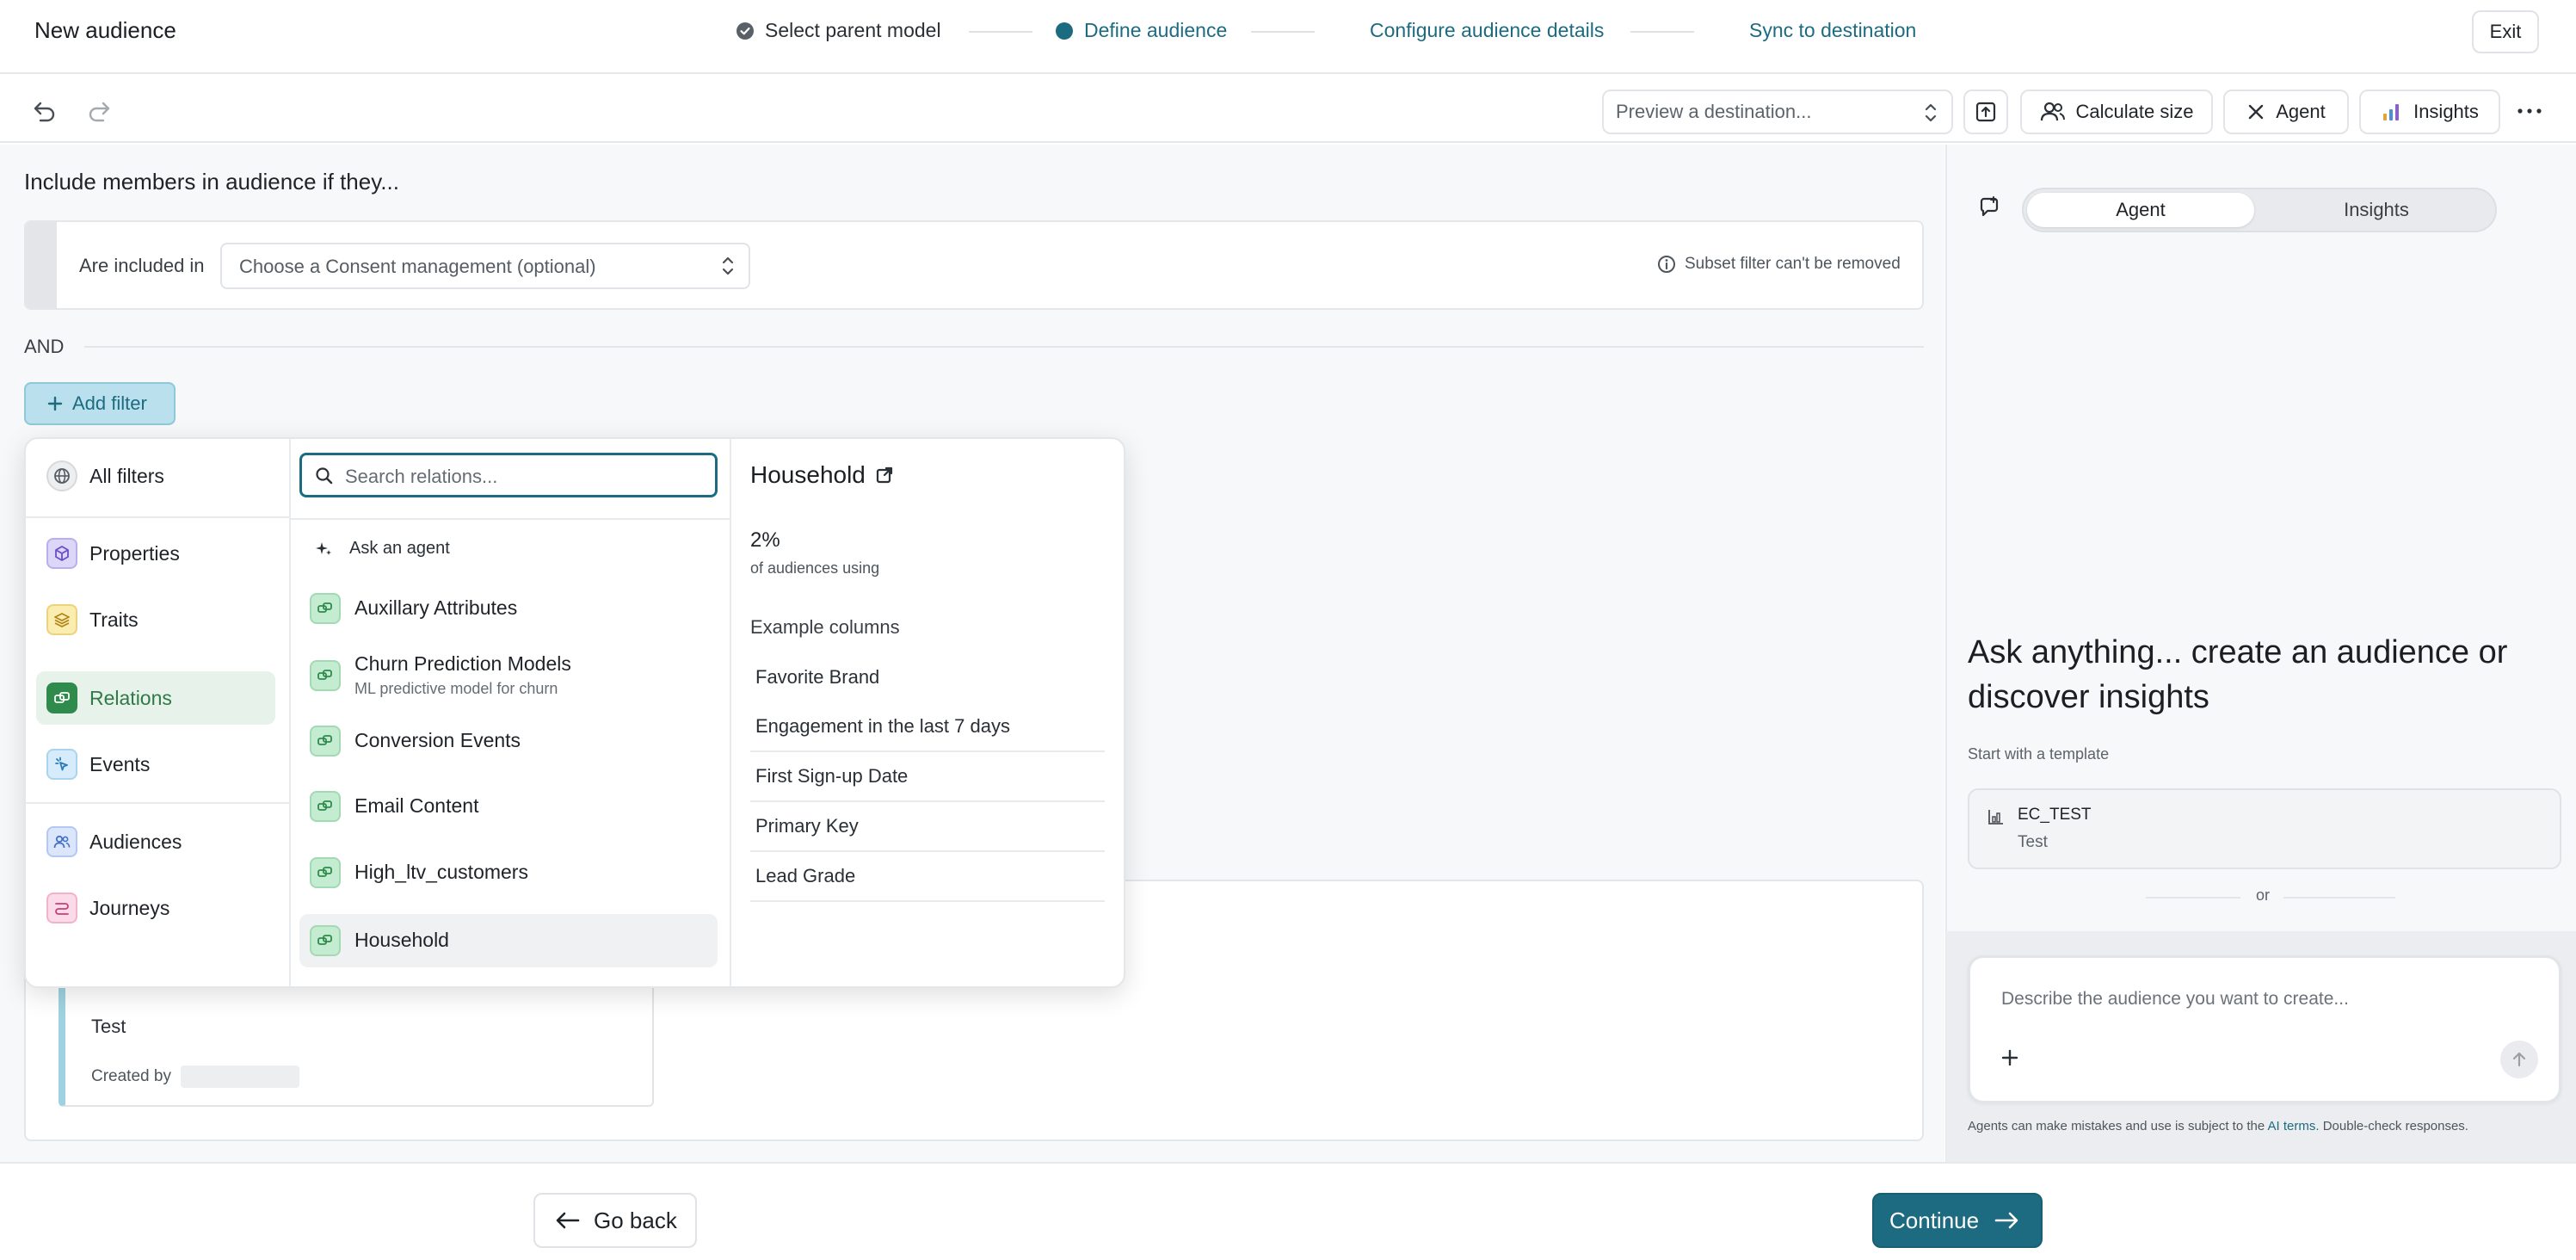  What do you see at coordinates (62, 908) in the screenshot?
I see `journey-icon` at bounding box center [62, 908].